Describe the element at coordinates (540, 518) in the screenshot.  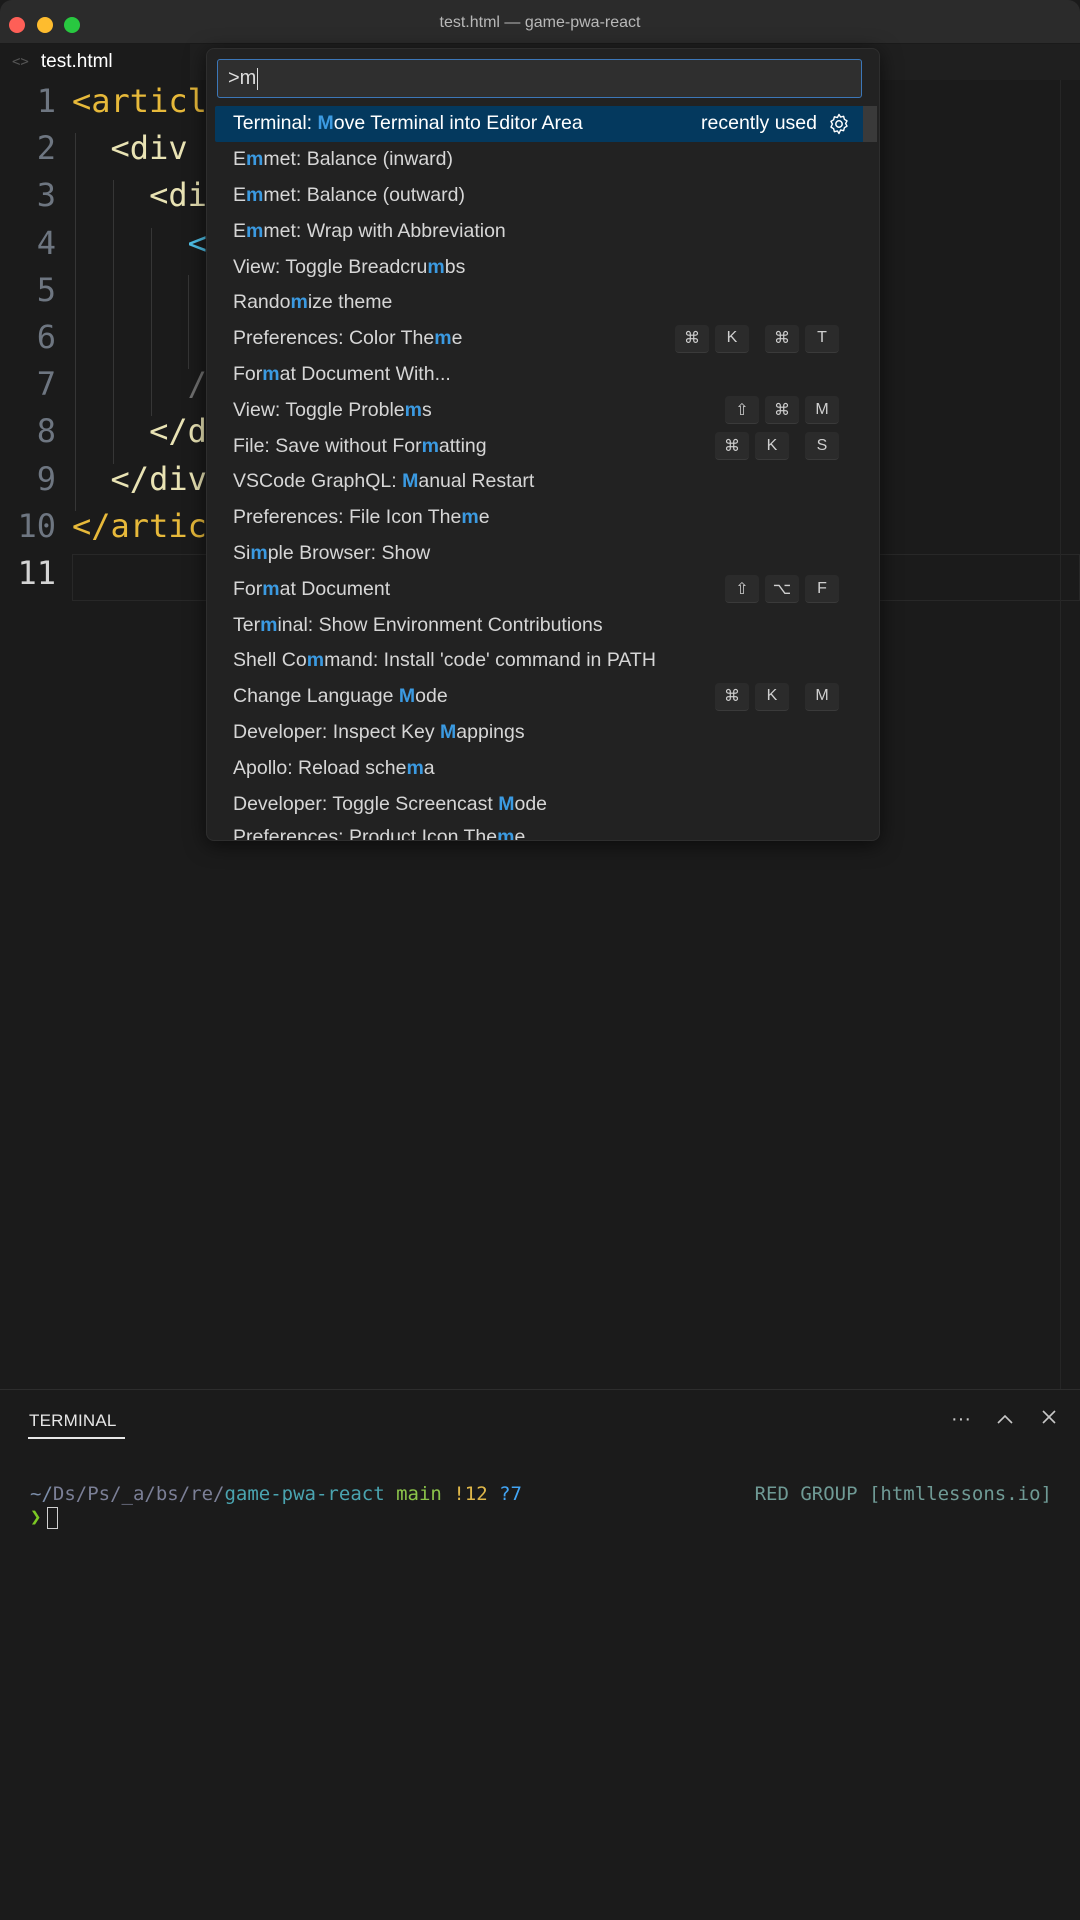
I see `command-item: Preferences: File Icon Theme` at that location.